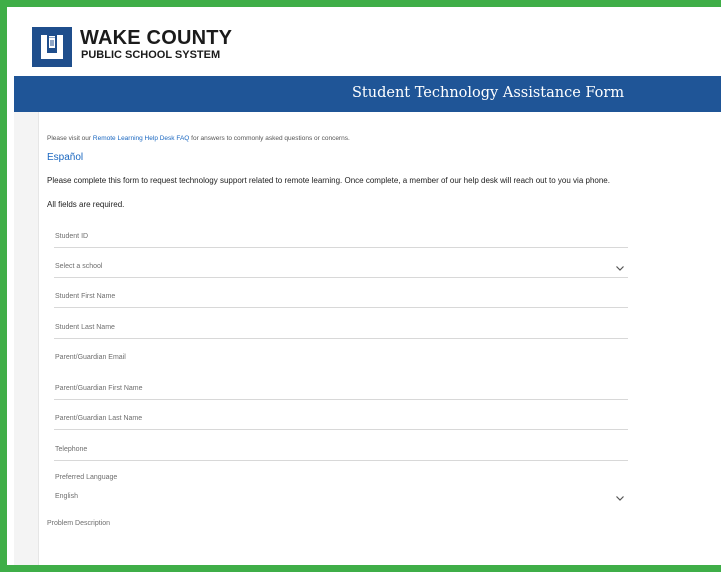  What do you see at coordinates (86, 204) in the screenshot?
I see `required-note: All fields are required.` at bounding box center [86, 204].